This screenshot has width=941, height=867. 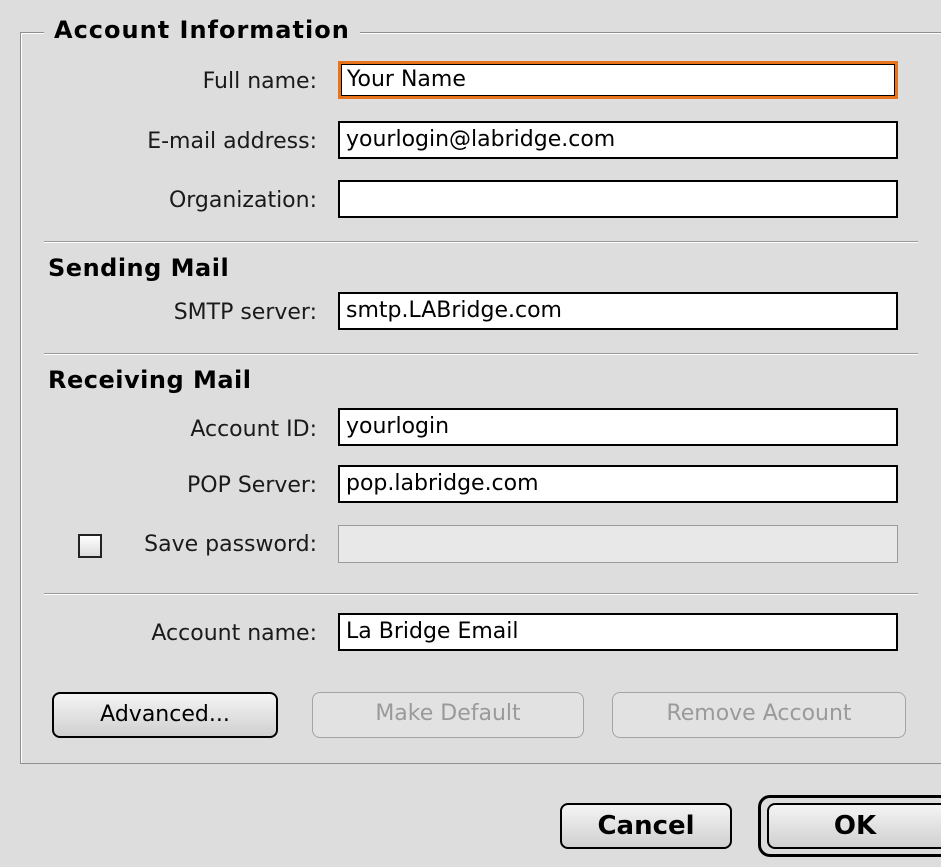 What do you see at coordinates (232, 141) in the screenshot?
I see `email-label: E-mail address:` at bounding box center [232, 141].